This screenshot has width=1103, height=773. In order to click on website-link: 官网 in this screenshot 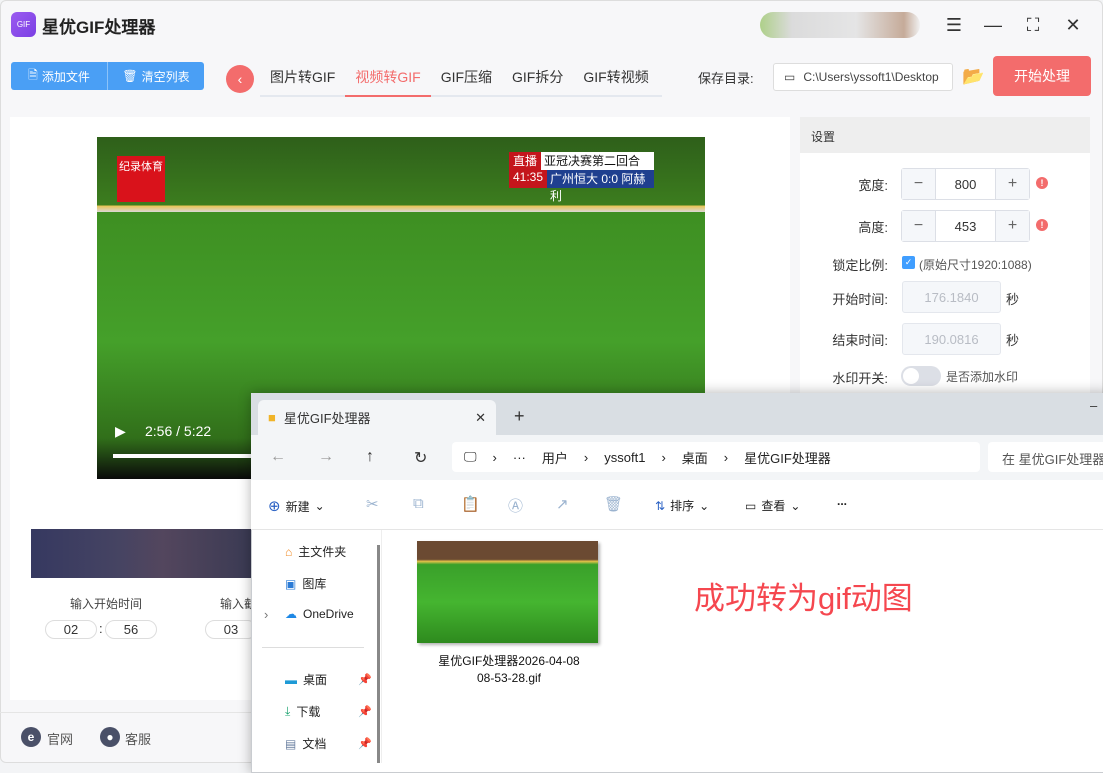, I will do `click(60, 738)`.